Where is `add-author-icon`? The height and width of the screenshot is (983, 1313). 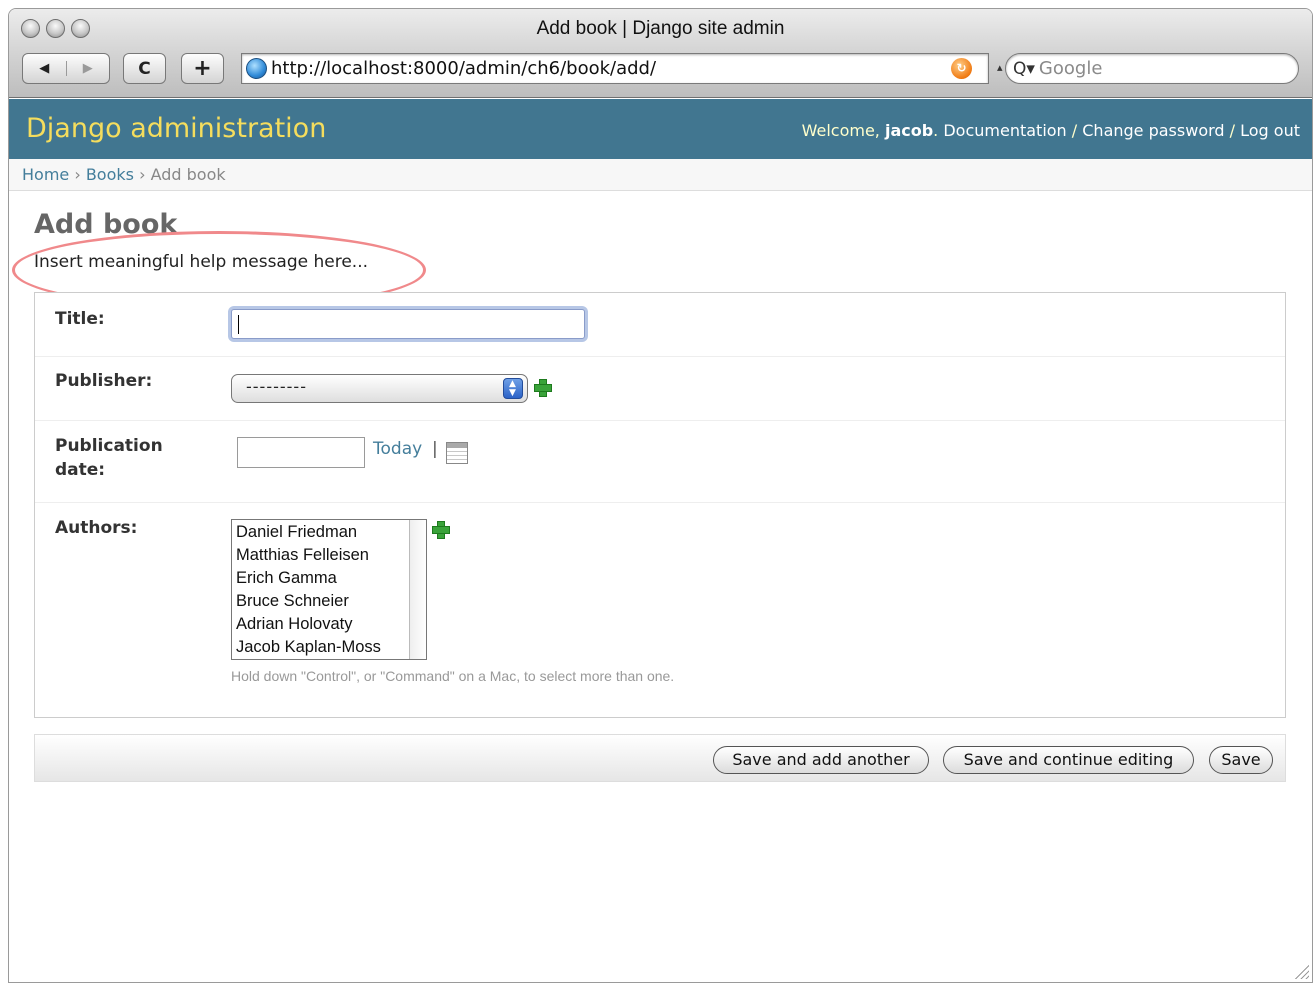
add-author-icon is located at coordinates (441, 530).